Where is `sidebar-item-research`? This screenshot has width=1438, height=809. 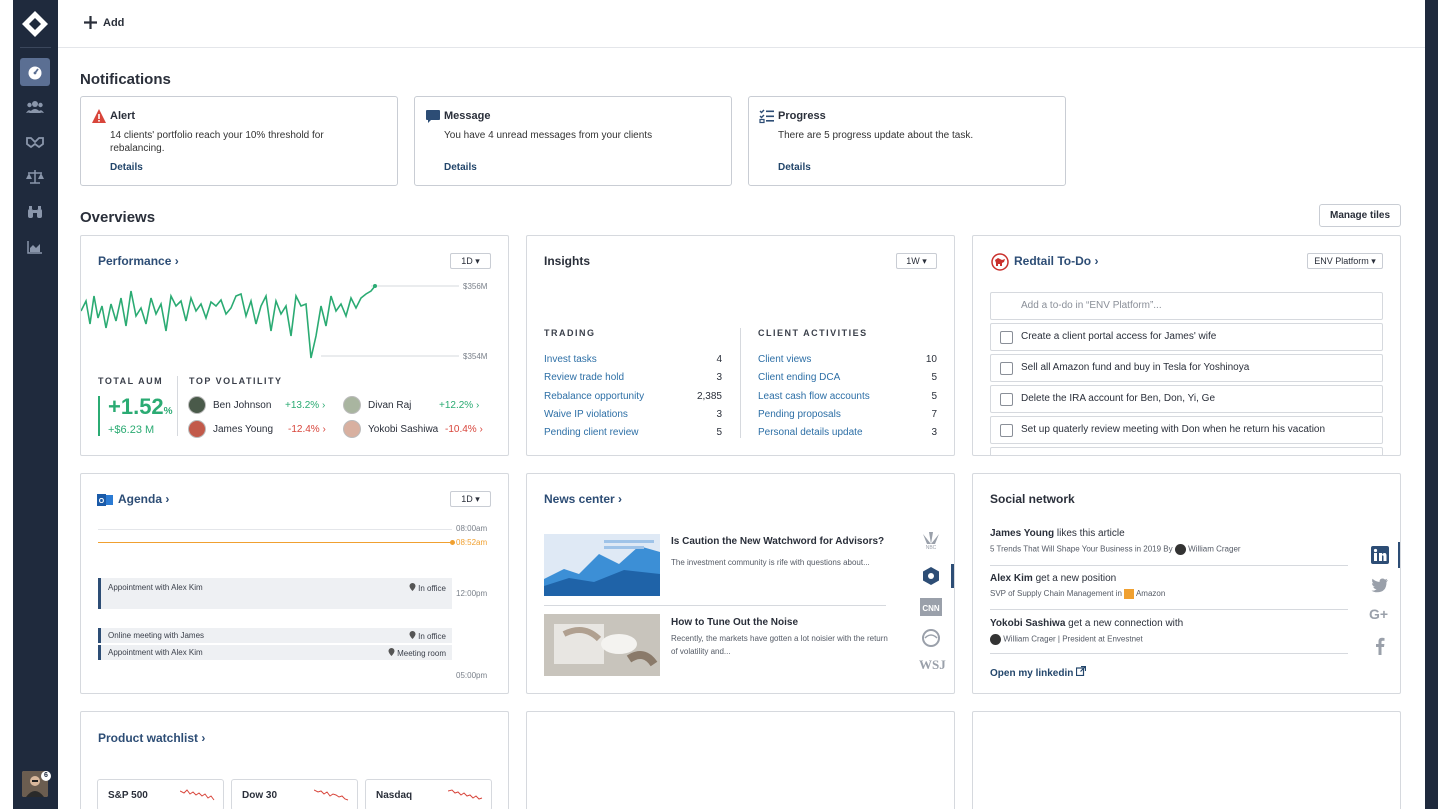
sidebar-item-research is located at coordinates (35, 212).